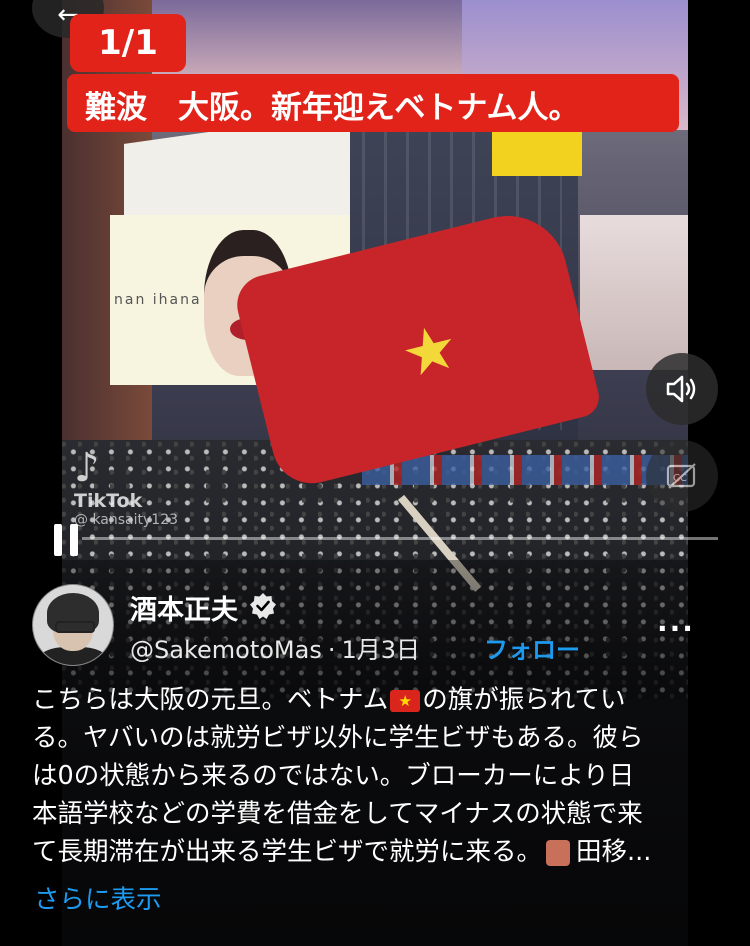 Image resolution: width=750 pixels, height=946 pixels. Describe the element at coordinates (126, 488) in the screenshot. I see `tiktok-watermark: ♪ TikTok @ kansaity123` at that location.